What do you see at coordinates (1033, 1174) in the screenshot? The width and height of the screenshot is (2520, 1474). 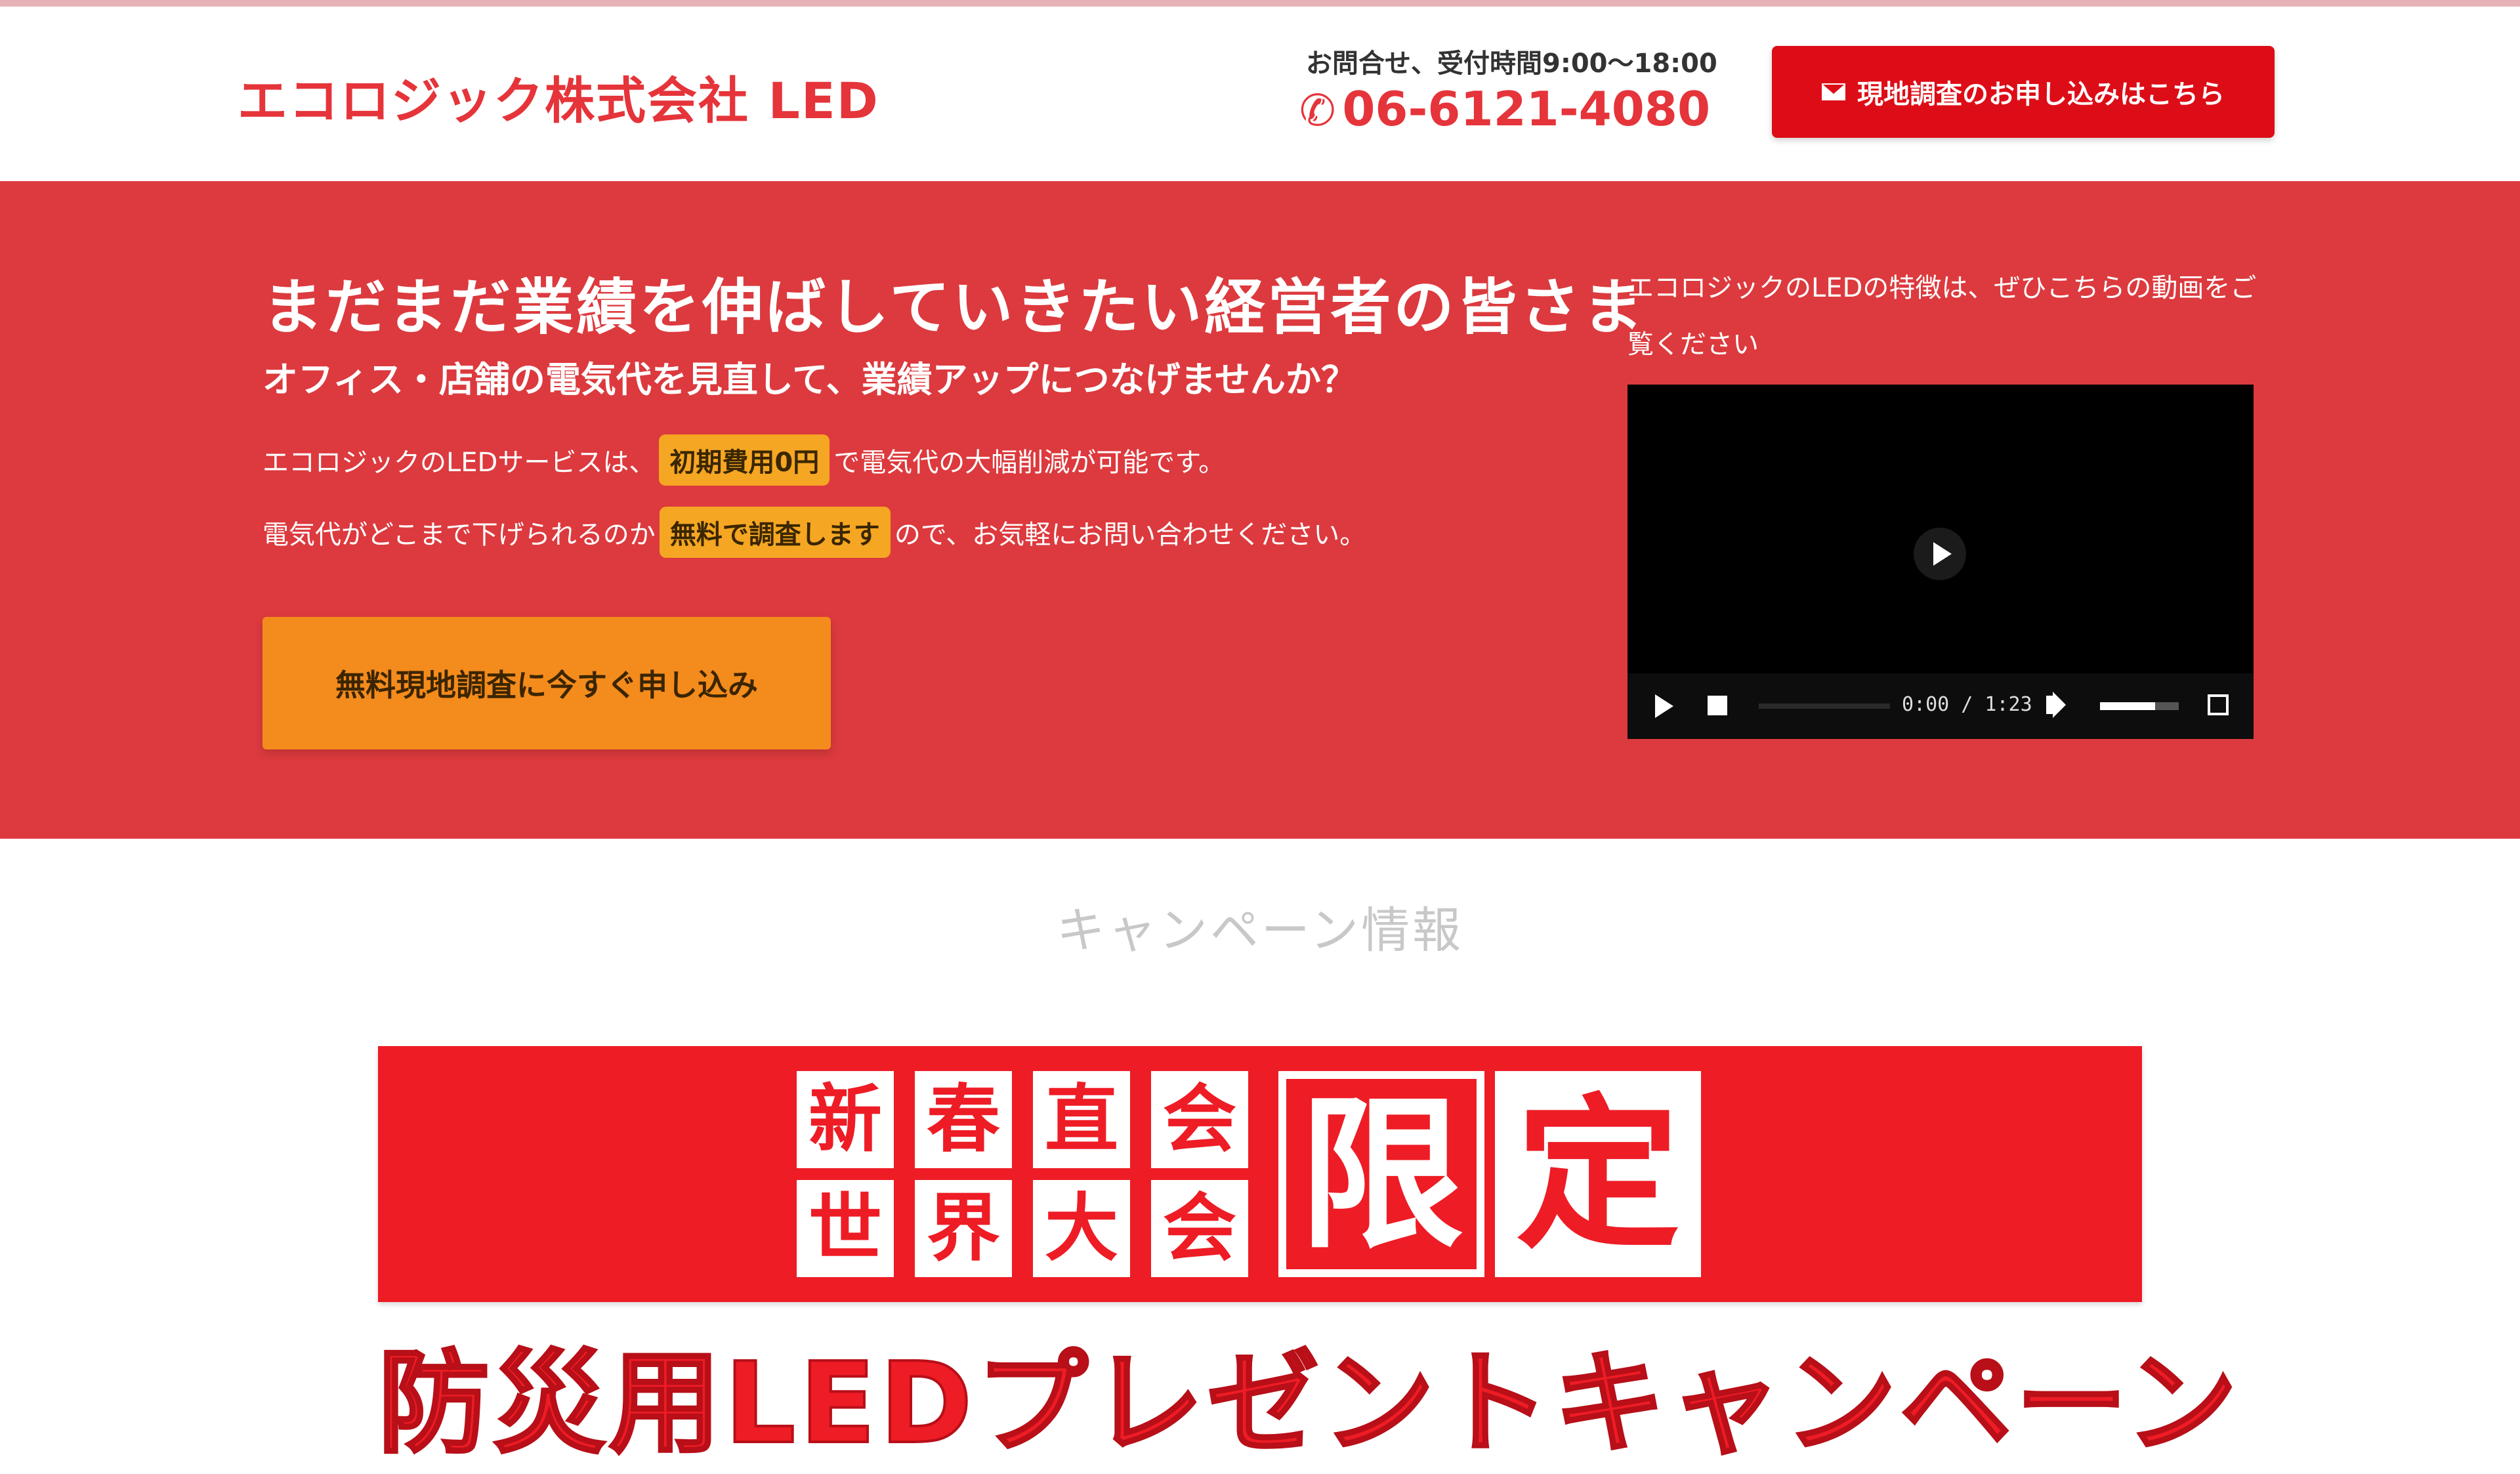 I see `kanji-grid: 新 春 直 会 世 界 大 会` at bounding box center [1033, 1174].